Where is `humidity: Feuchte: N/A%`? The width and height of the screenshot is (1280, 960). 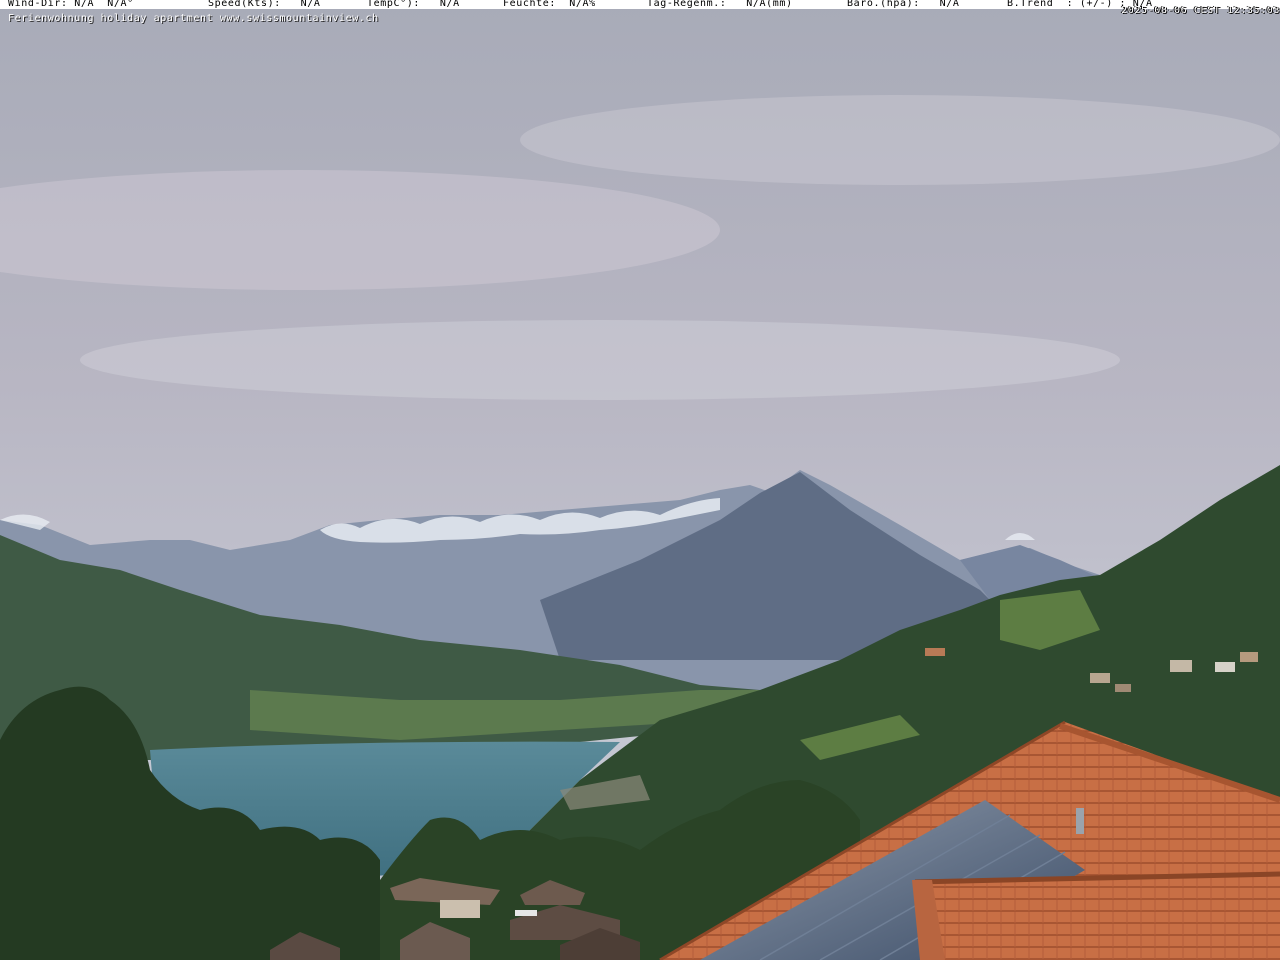 humidity: Feuchte: N/A% is located at coordinates (549, 4).